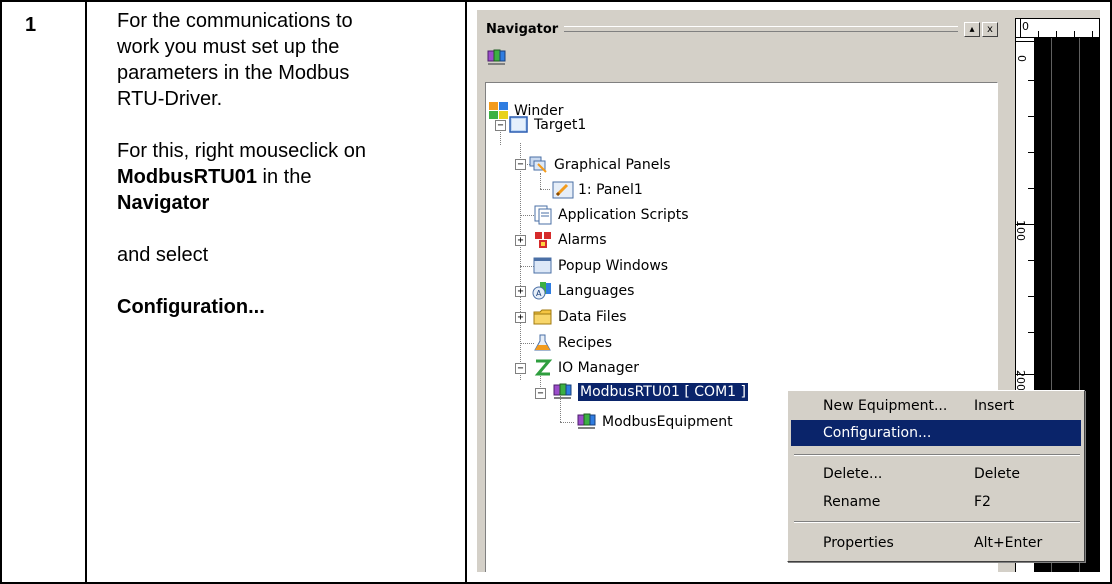 Image resolution: width=1112 pixels, height=584 pixels. Describe the element at coordinates (1057, 28) in the screenshot. I see `horizontal-ruler: 0` at that location.